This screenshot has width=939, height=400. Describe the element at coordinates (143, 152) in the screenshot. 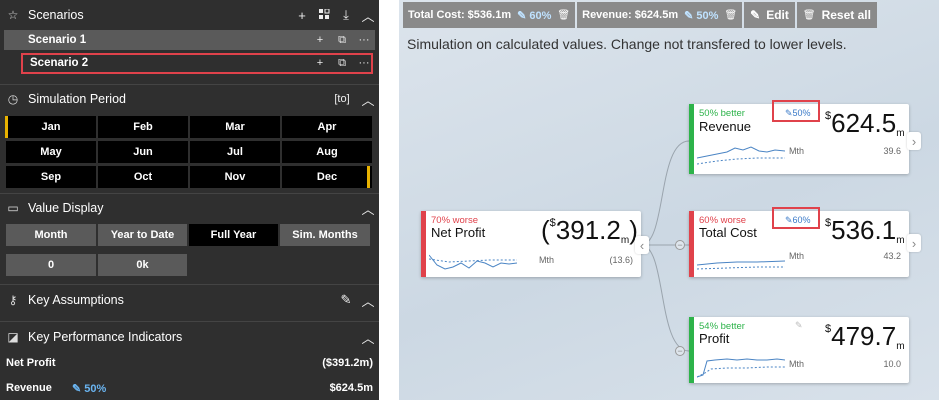

I see `month-jun: Jun` at that location.